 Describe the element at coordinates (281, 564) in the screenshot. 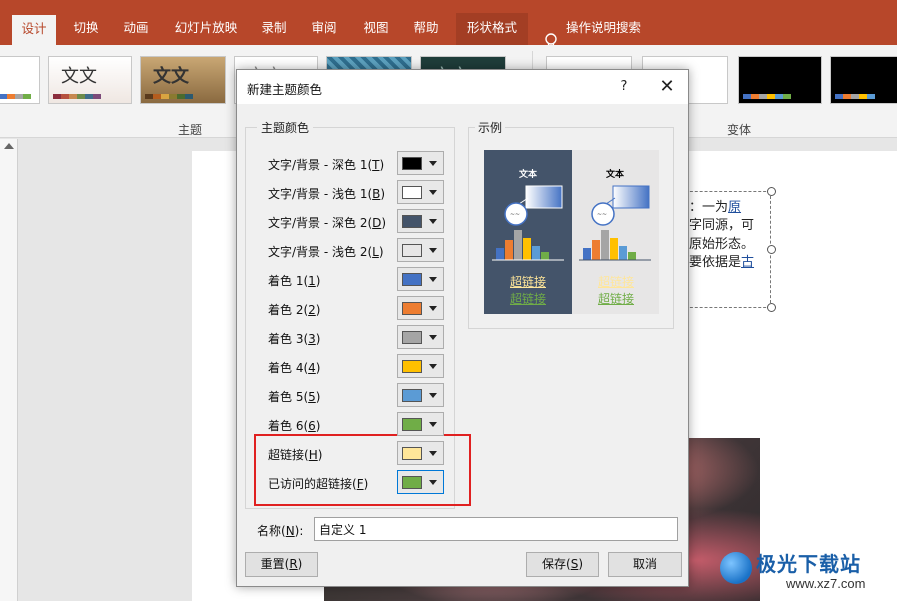

I see `reset-button: 重置(R)` at that location.